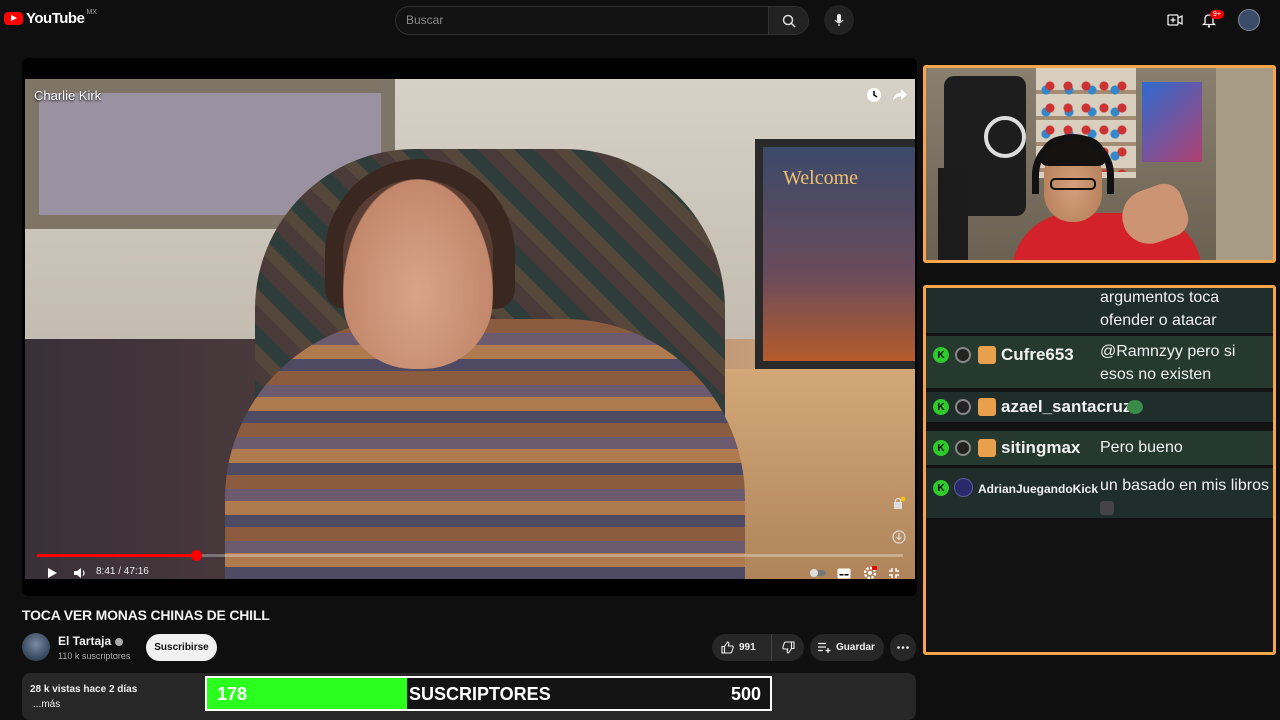 The height and width of the screenshot is (720, 1280). What do you see at coordinates (480, 694) in the screenshot?
I see `subscriber-goal-label: SUSCRIPTORES` at bounding box center [480, 694].